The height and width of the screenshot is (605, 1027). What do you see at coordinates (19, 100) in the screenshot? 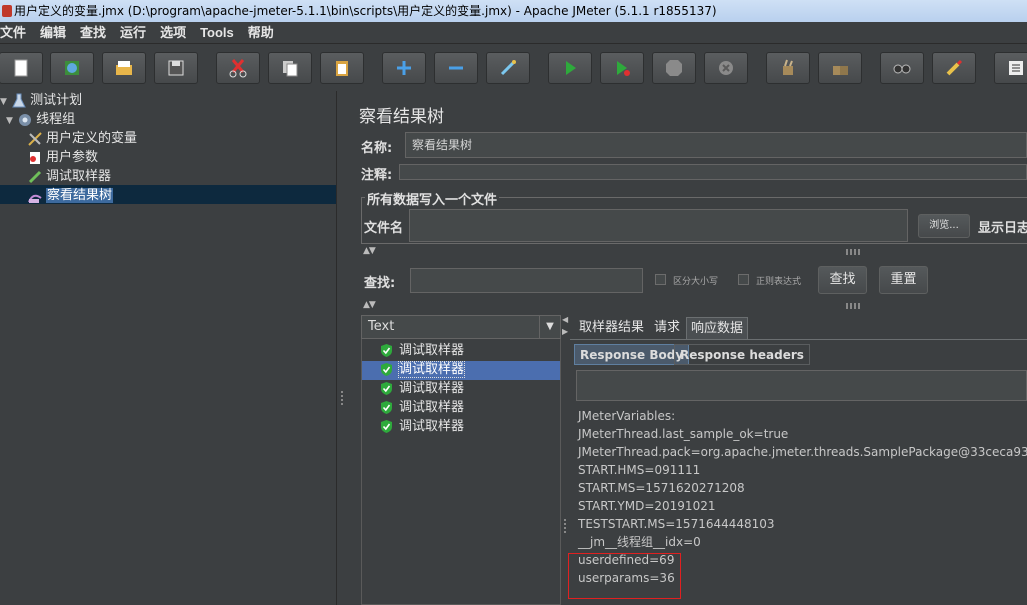
I see `test-plan-icon` at bounding box center [19, 100].